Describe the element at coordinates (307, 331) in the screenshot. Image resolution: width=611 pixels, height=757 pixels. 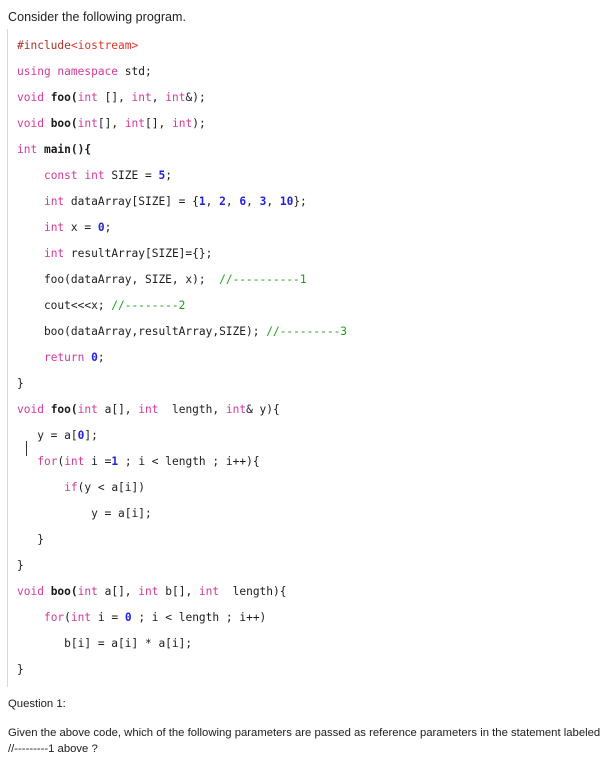
I see `code-token: //---------3` at that location.